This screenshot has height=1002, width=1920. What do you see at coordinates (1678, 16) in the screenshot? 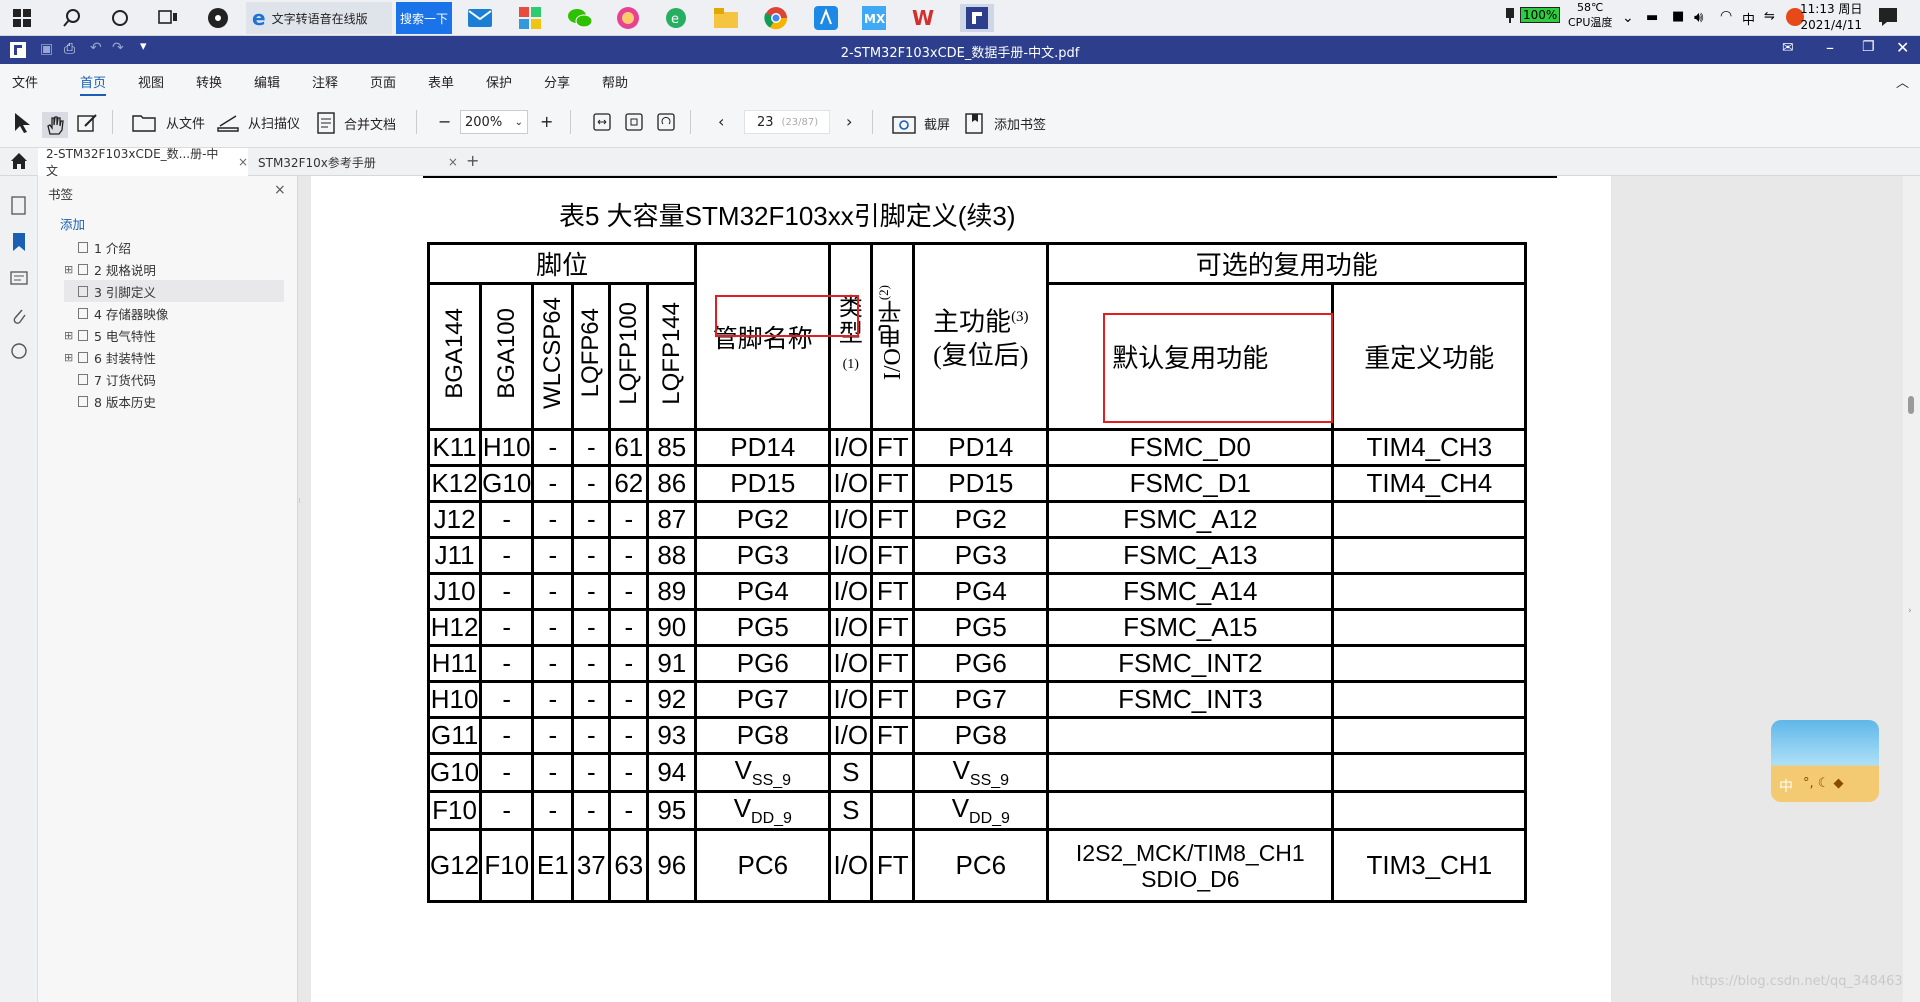
I see `tray-window-icon: ■` at bounding box center [1678, 16].